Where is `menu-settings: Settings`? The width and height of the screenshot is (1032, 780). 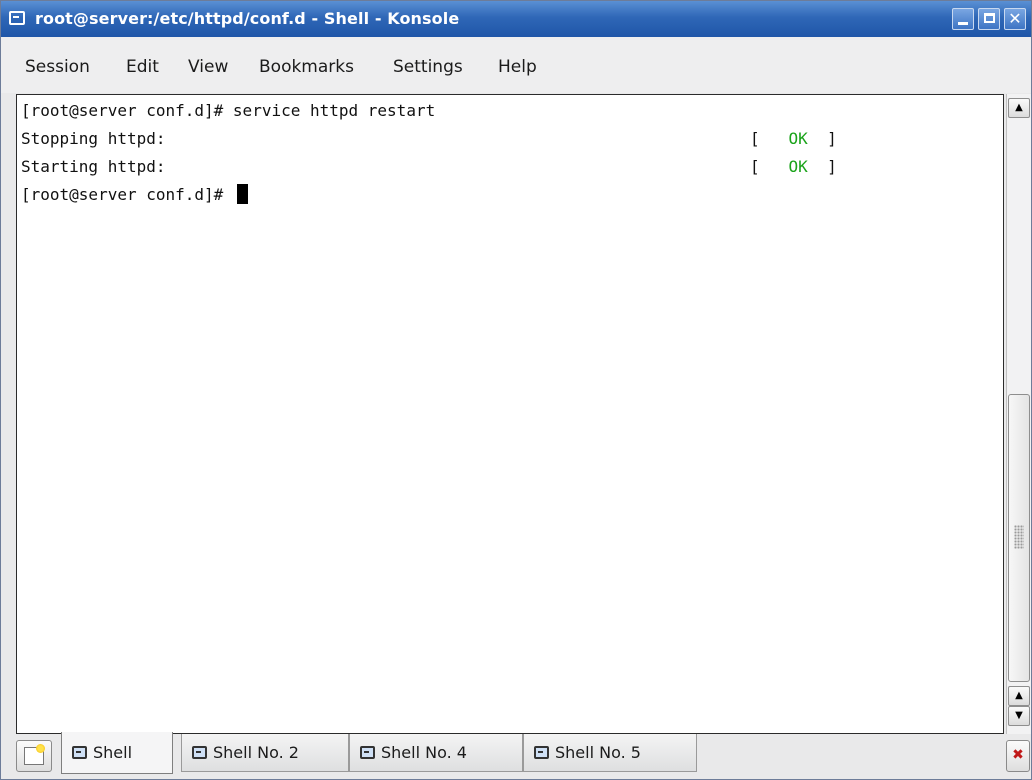
menu-settings: Settings is located at coordinates (428, 67).